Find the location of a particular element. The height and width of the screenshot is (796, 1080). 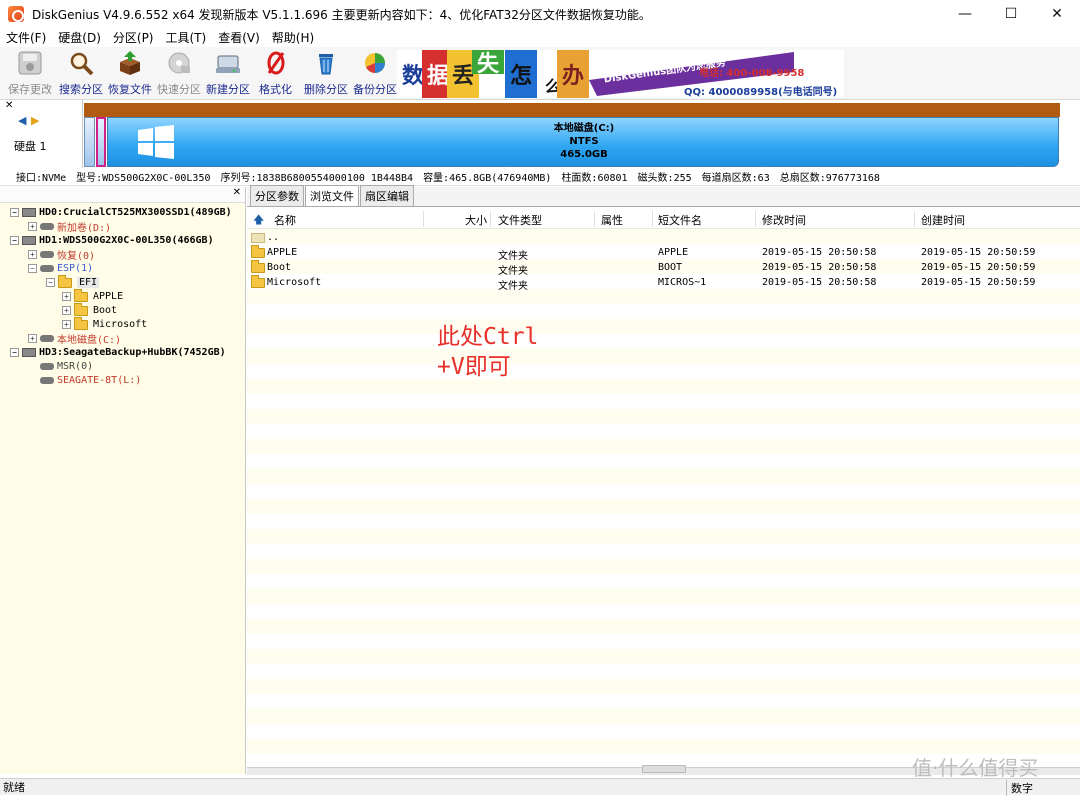

status-bar: 就绪 数字 is located at coordinates (540, 787).